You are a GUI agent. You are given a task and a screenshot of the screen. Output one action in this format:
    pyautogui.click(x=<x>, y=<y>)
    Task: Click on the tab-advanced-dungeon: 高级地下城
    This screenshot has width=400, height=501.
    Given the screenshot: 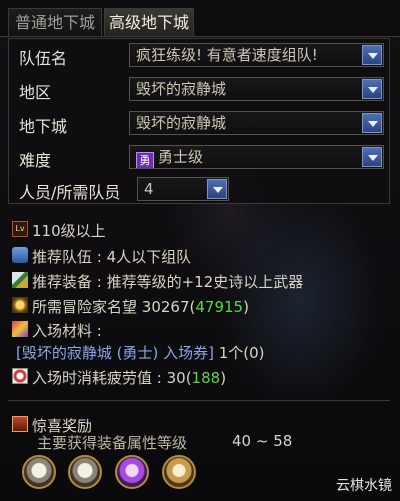 What is the action you would take?
    pyautogui.click(x=149, y=22)
    